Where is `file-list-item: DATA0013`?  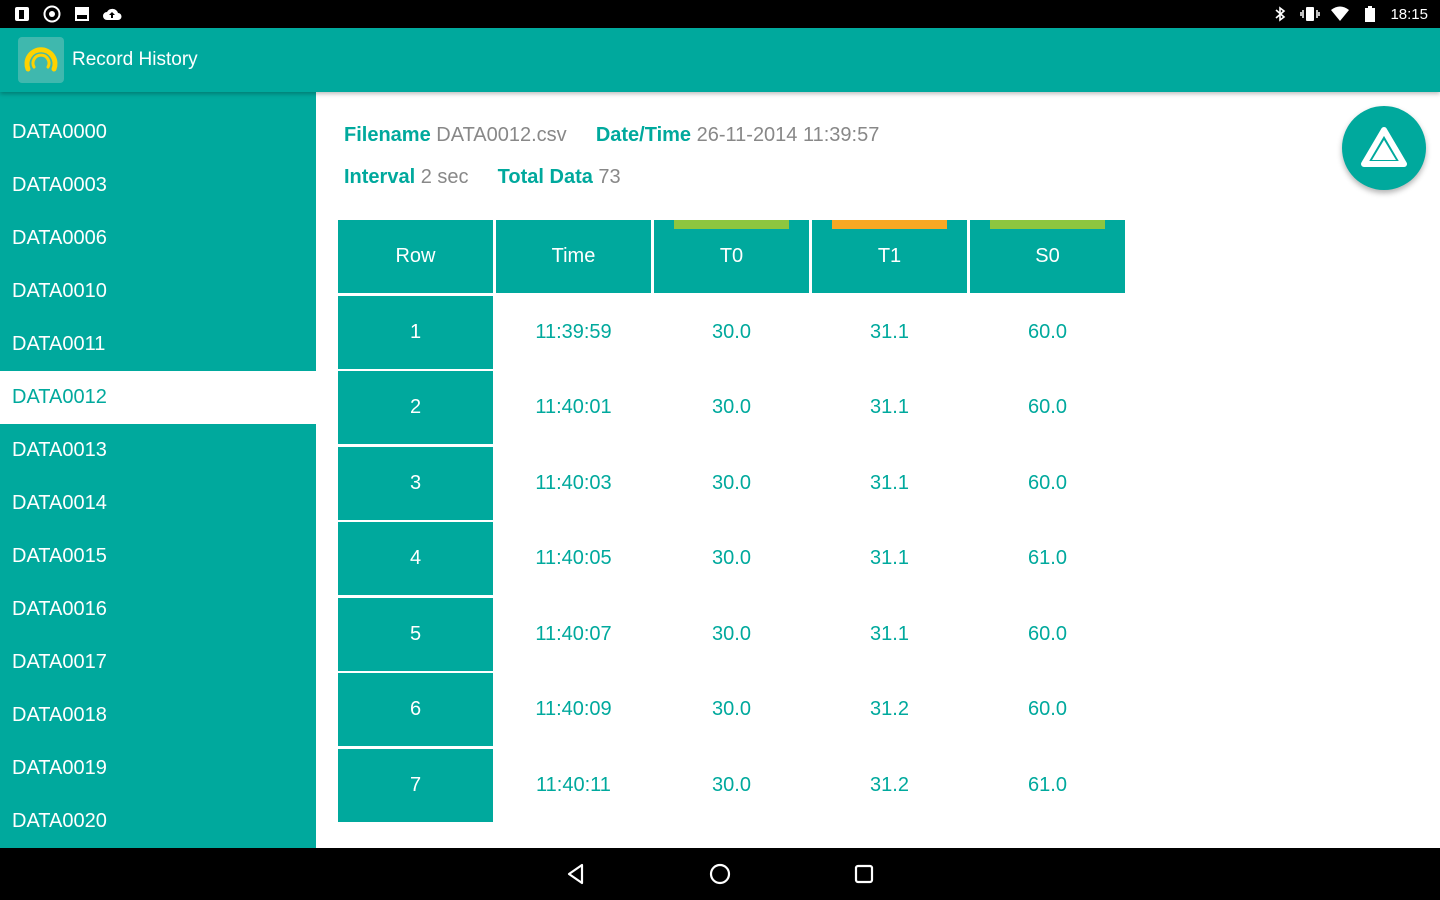 file-list-item: DATA0013 is located at coordinates (158, 450).